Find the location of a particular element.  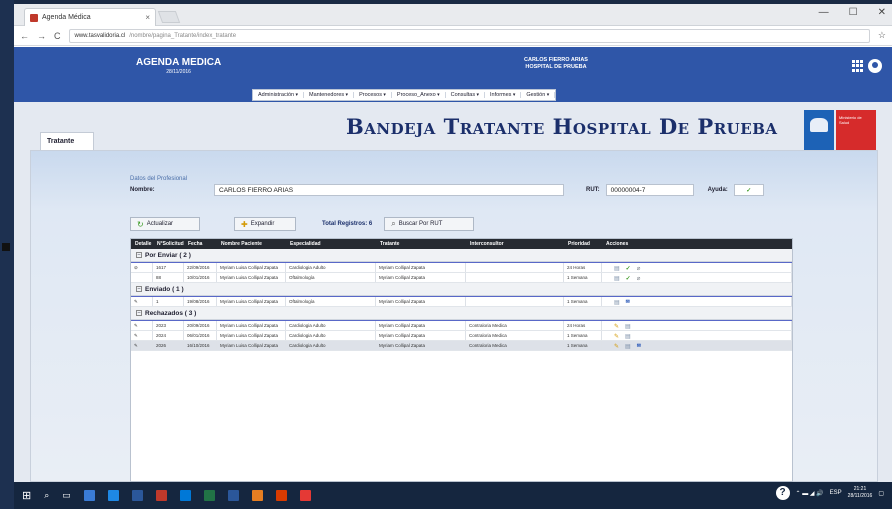

search-rut-label: Buscar Por RUT is located at coordinates (420, 224).